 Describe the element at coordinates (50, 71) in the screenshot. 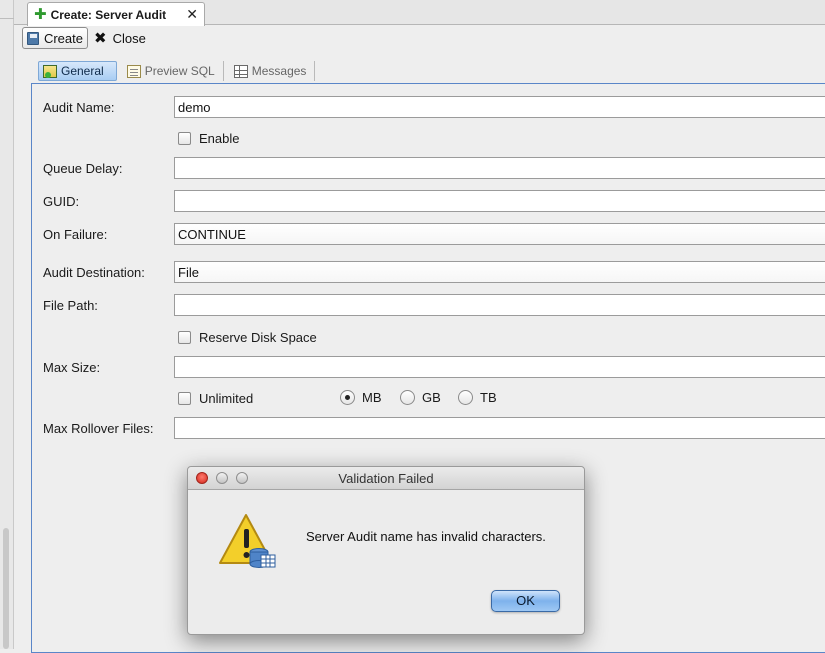

I see `general-icon` at that location.